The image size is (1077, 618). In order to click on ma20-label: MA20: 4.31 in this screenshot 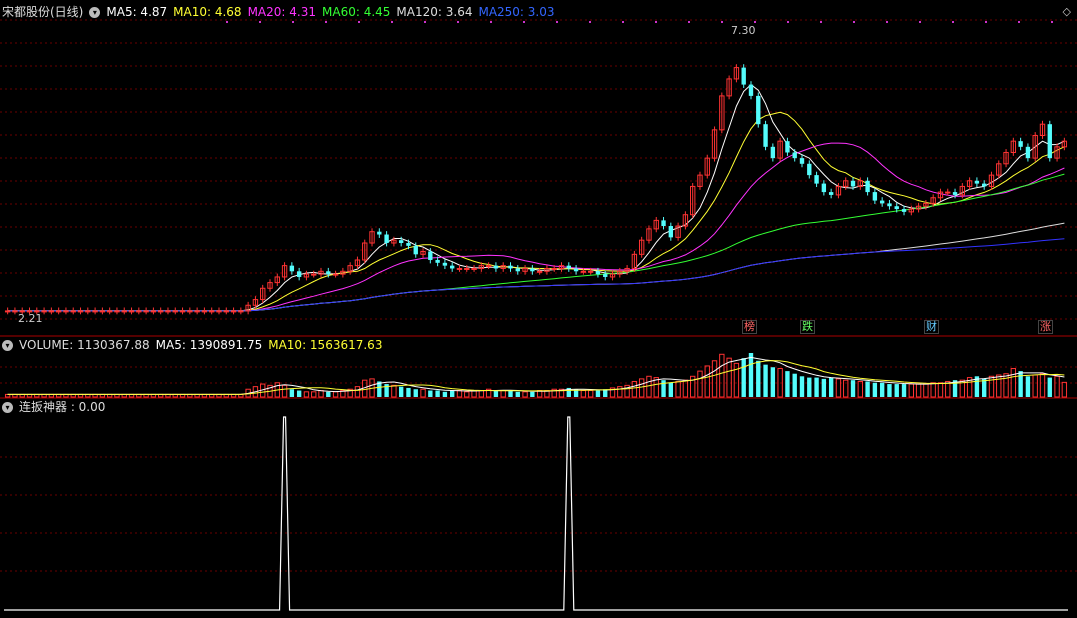, I will do `click(281, 12)`.